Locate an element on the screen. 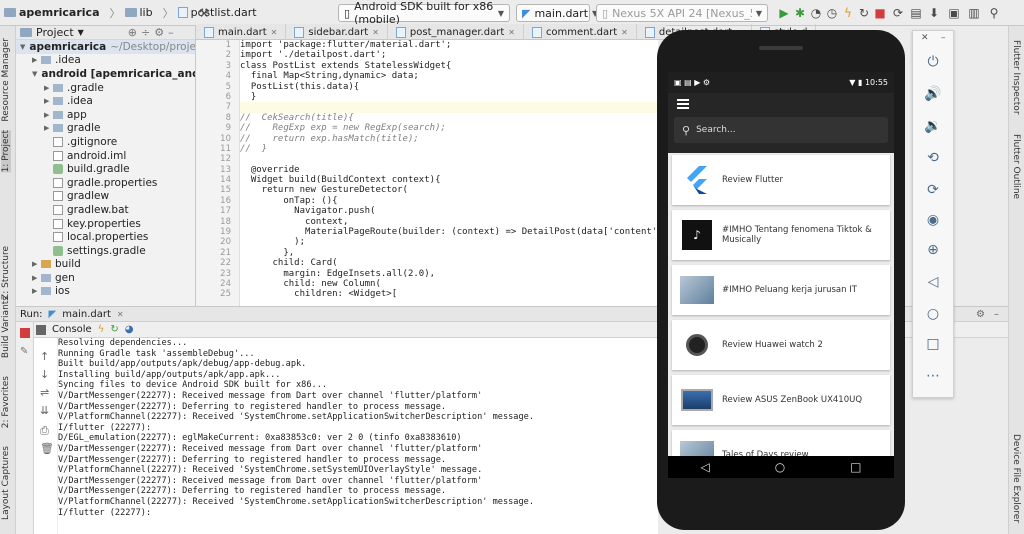 The image size is (1024, 534). hot-reload-icon: ϟ is located at coordinates (101, 329).